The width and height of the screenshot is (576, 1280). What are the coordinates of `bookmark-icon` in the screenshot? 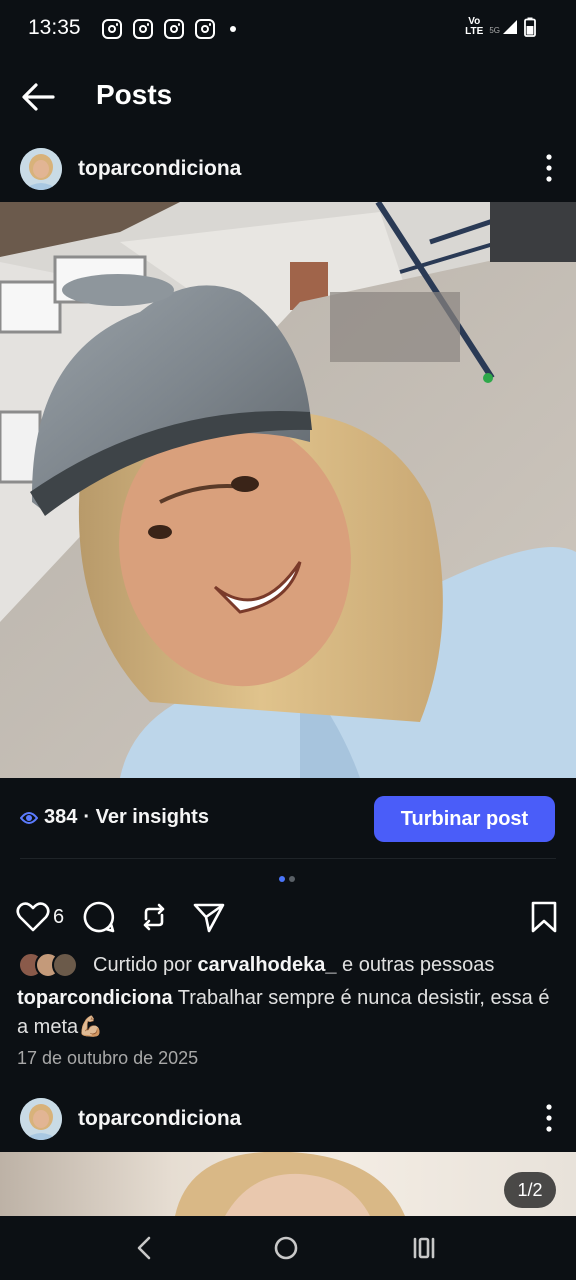 It's located at (544, 917).